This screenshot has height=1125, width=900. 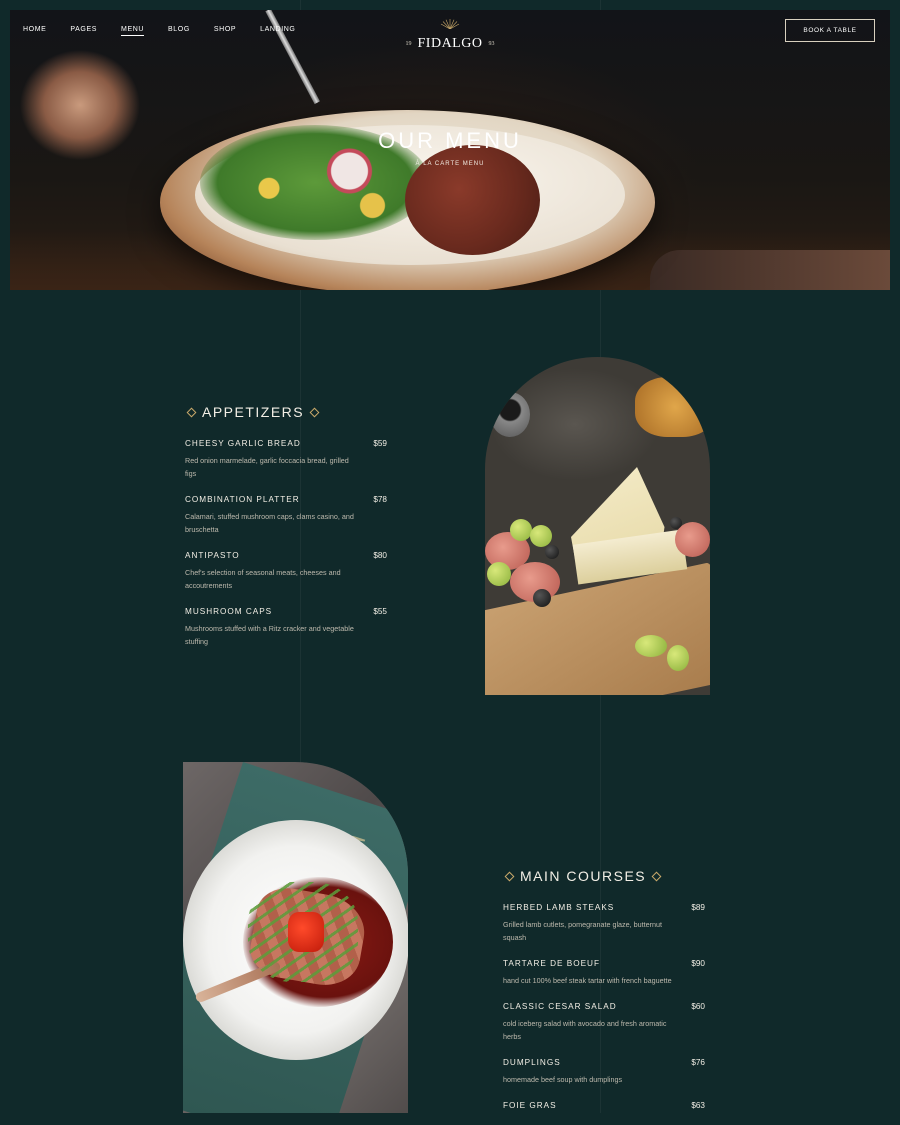 What do you see at coordinates (450, 43) in the screenshot?
I see `logo-name: FIDALGO` at bounding box center [450, 43].